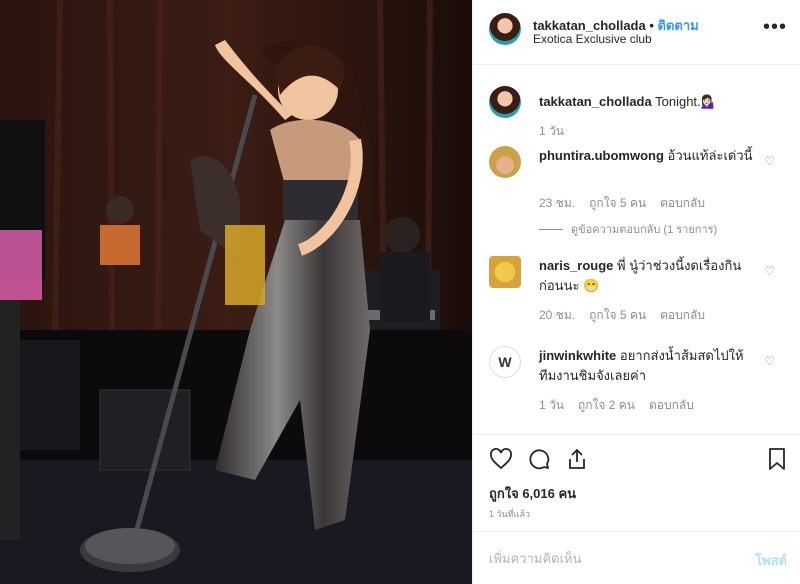 Image resolution: width=800 pixels, height=584 pixels. I want to click on comment-username: phuntira.ubomwong, so click(601, 155).